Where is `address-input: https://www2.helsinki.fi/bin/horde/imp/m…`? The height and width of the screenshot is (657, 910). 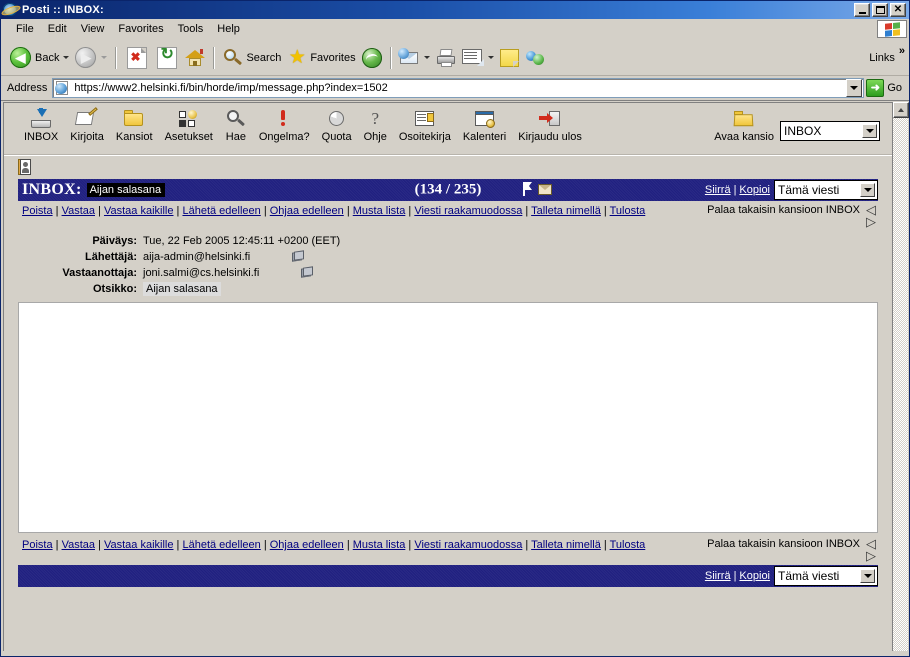 address-input: https://www2.helsinki.fi/bin/horde/imp/m… is located at coordinates (458, 88).